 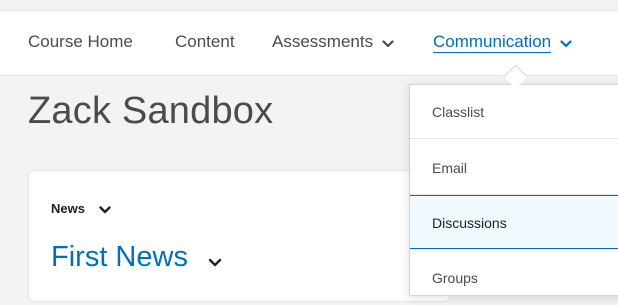 What do you see at coordinates (514, 278) in the screenshot?
I see `menu-item-groups: Groups` at bounding box center [514, 278].